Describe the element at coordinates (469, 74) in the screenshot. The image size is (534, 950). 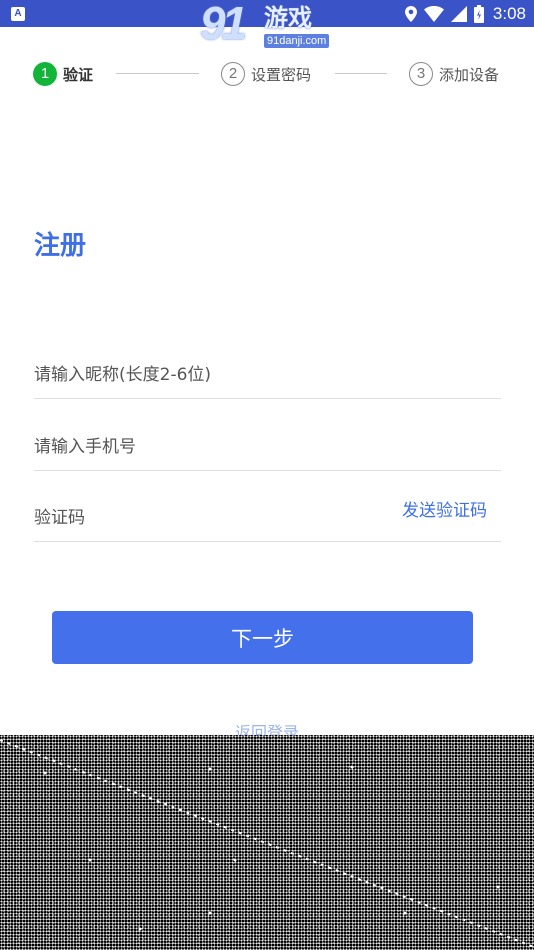
I see `step-3-label: 添加设备` at that location.